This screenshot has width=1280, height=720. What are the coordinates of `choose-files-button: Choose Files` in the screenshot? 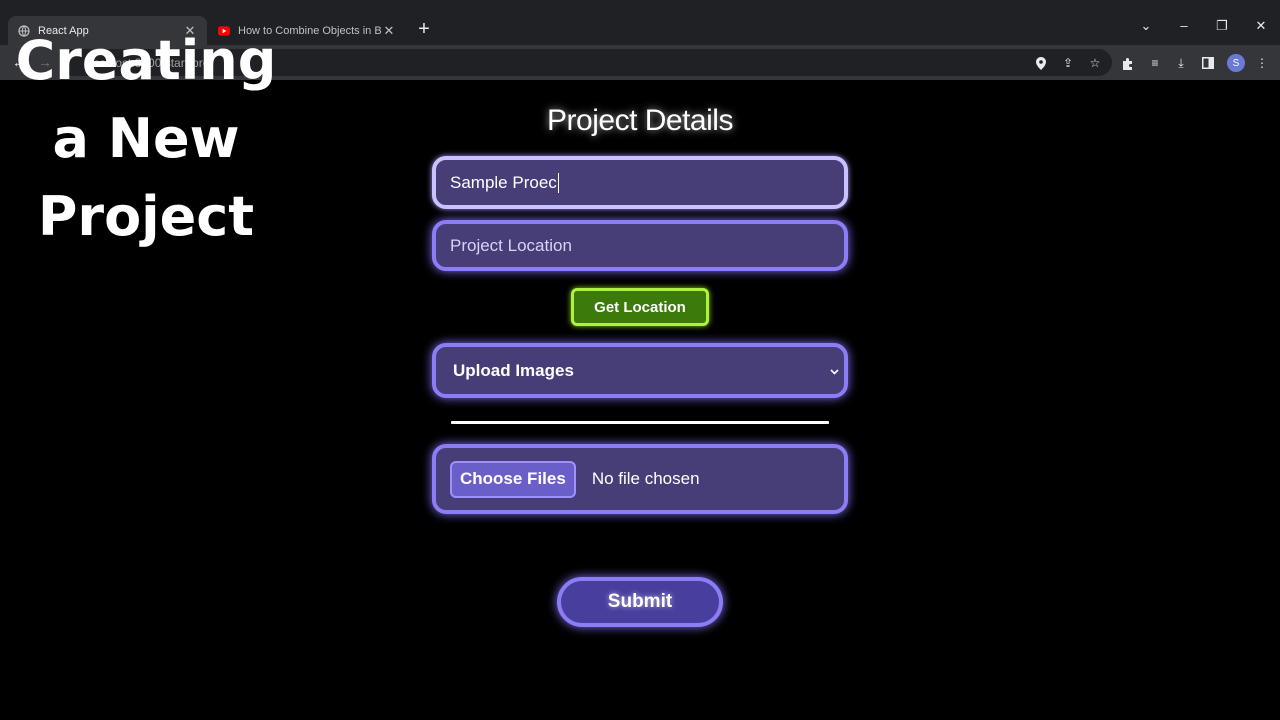 It's located at (513, 479).